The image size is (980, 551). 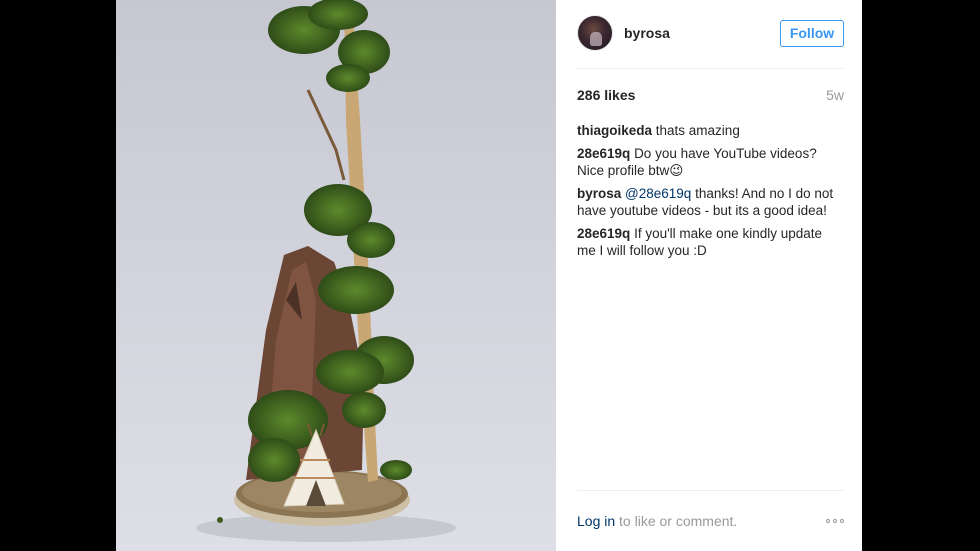 What do you see at coordinates (595, 33) in the screenshot?
I see `avatar` at bounding box center [595, 33].